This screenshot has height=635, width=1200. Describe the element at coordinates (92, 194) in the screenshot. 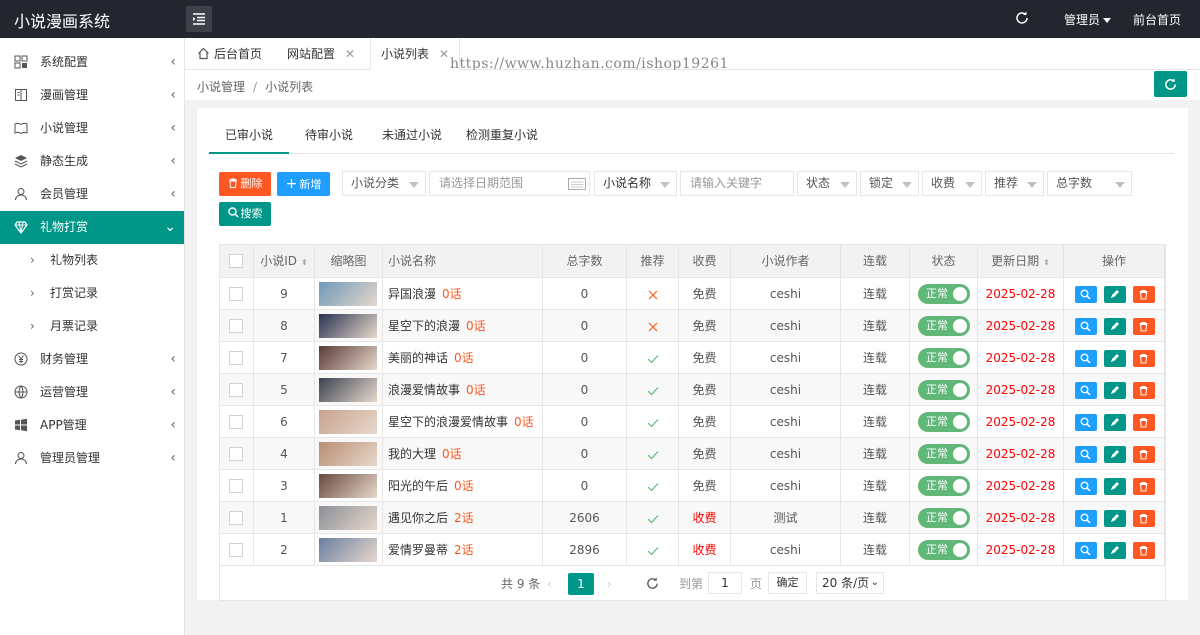

I see `sidebar-item-member: 会员管理 ‹` at that location.